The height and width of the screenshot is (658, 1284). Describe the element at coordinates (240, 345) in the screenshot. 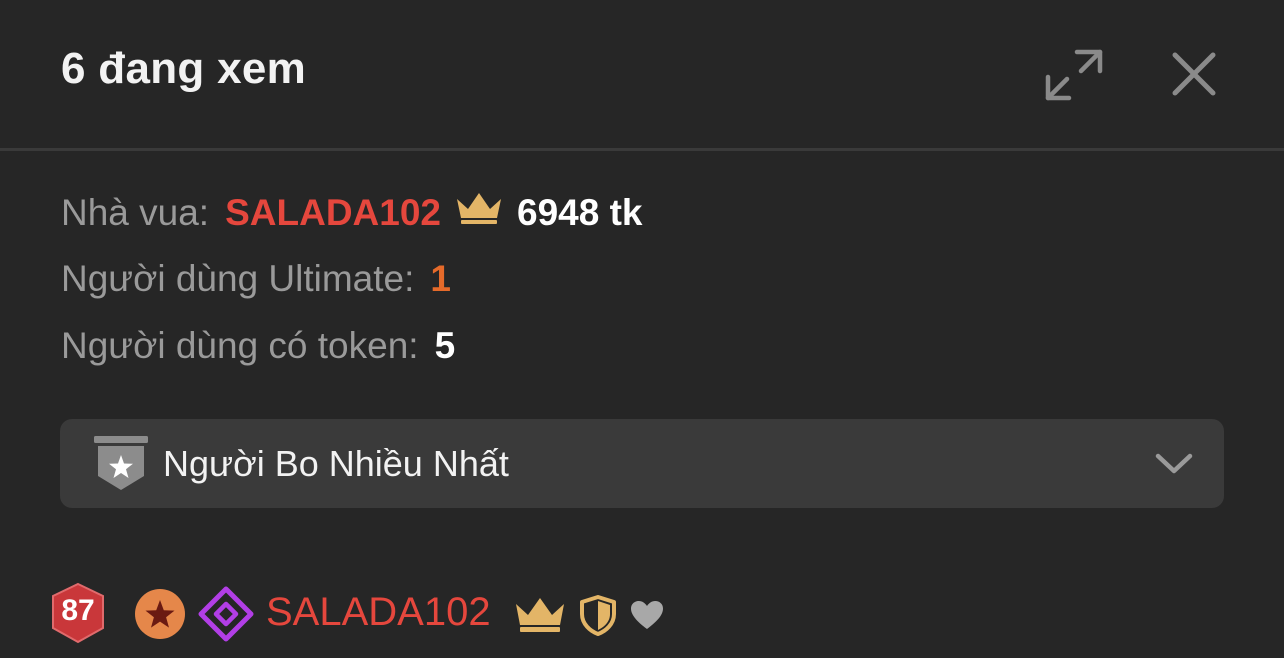

I see `token-users-label: Người dùng có token:` at that location.